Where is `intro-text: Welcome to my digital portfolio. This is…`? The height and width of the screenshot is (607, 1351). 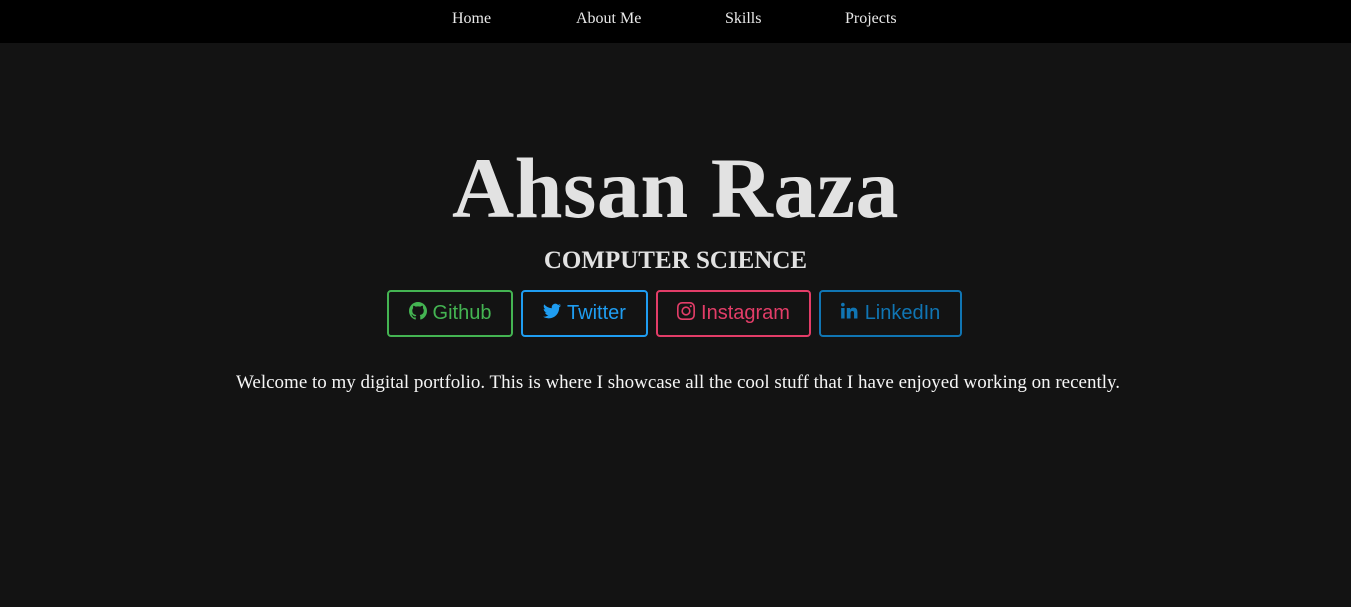
intro-text: Welcome to my digital portfolio. This is… is located at coordinates (678, 382).